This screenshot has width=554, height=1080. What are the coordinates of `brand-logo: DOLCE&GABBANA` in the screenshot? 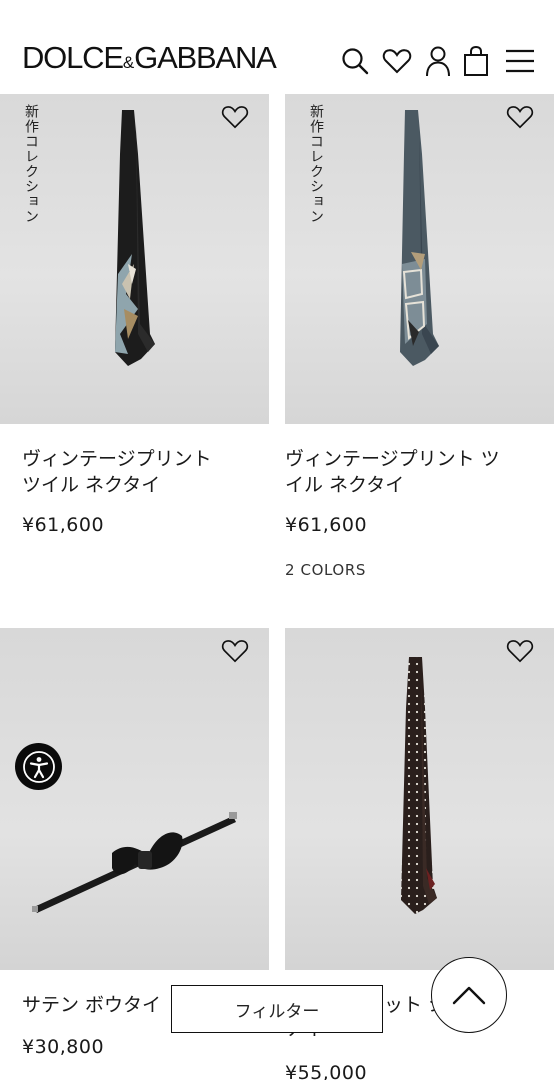 It's located at (149, 57).